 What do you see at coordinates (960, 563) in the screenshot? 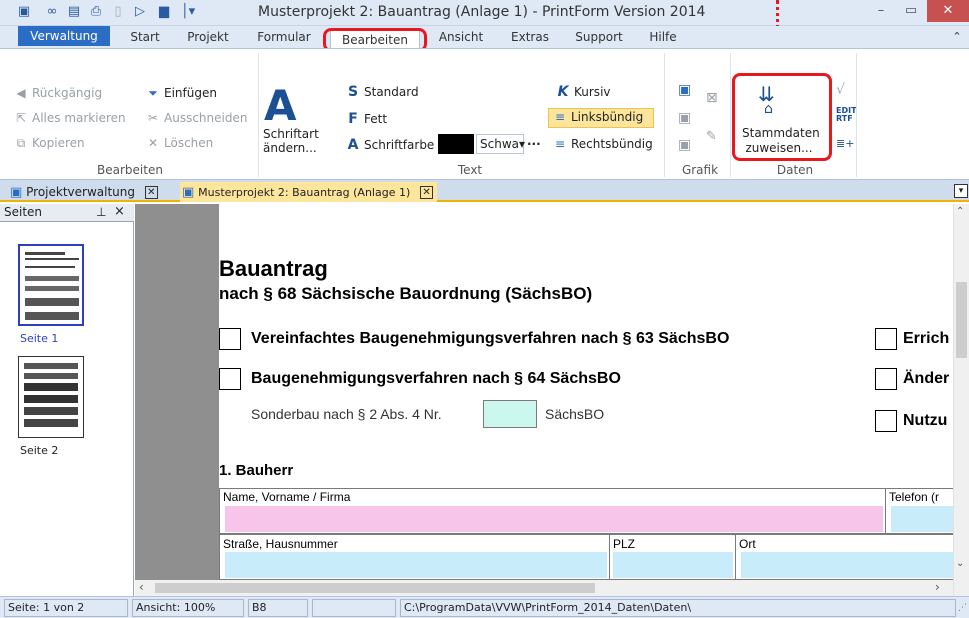
I see `scroll-down-icon: ⌄` at bounding box center [960, 563].